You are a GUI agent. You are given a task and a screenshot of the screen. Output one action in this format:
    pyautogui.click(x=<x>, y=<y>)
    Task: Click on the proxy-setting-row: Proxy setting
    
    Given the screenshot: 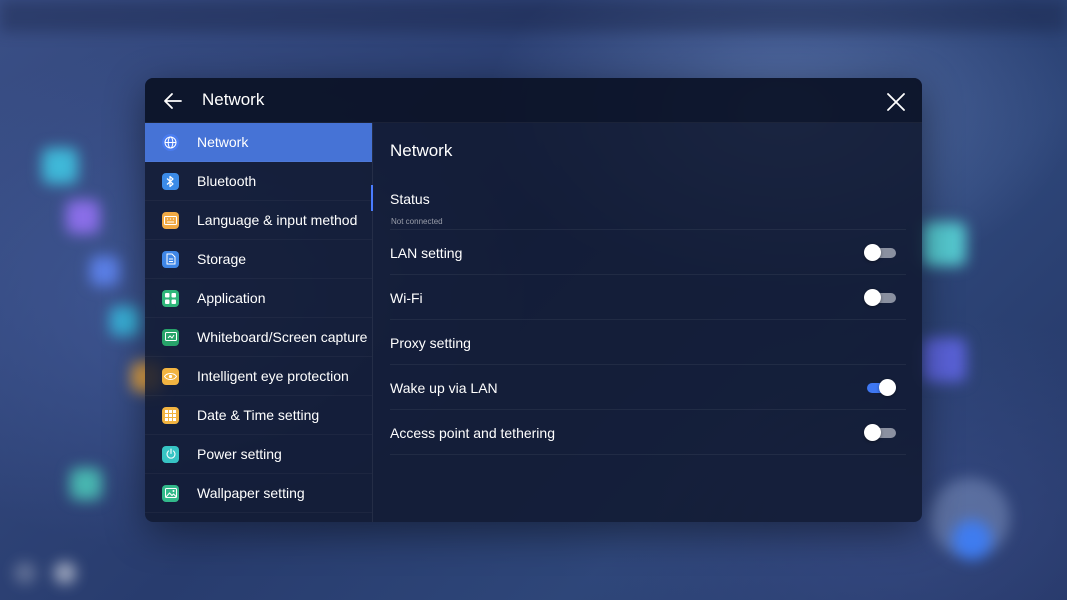 What is the action you would take?
    pyautogui.click(x=648, y=342)
    